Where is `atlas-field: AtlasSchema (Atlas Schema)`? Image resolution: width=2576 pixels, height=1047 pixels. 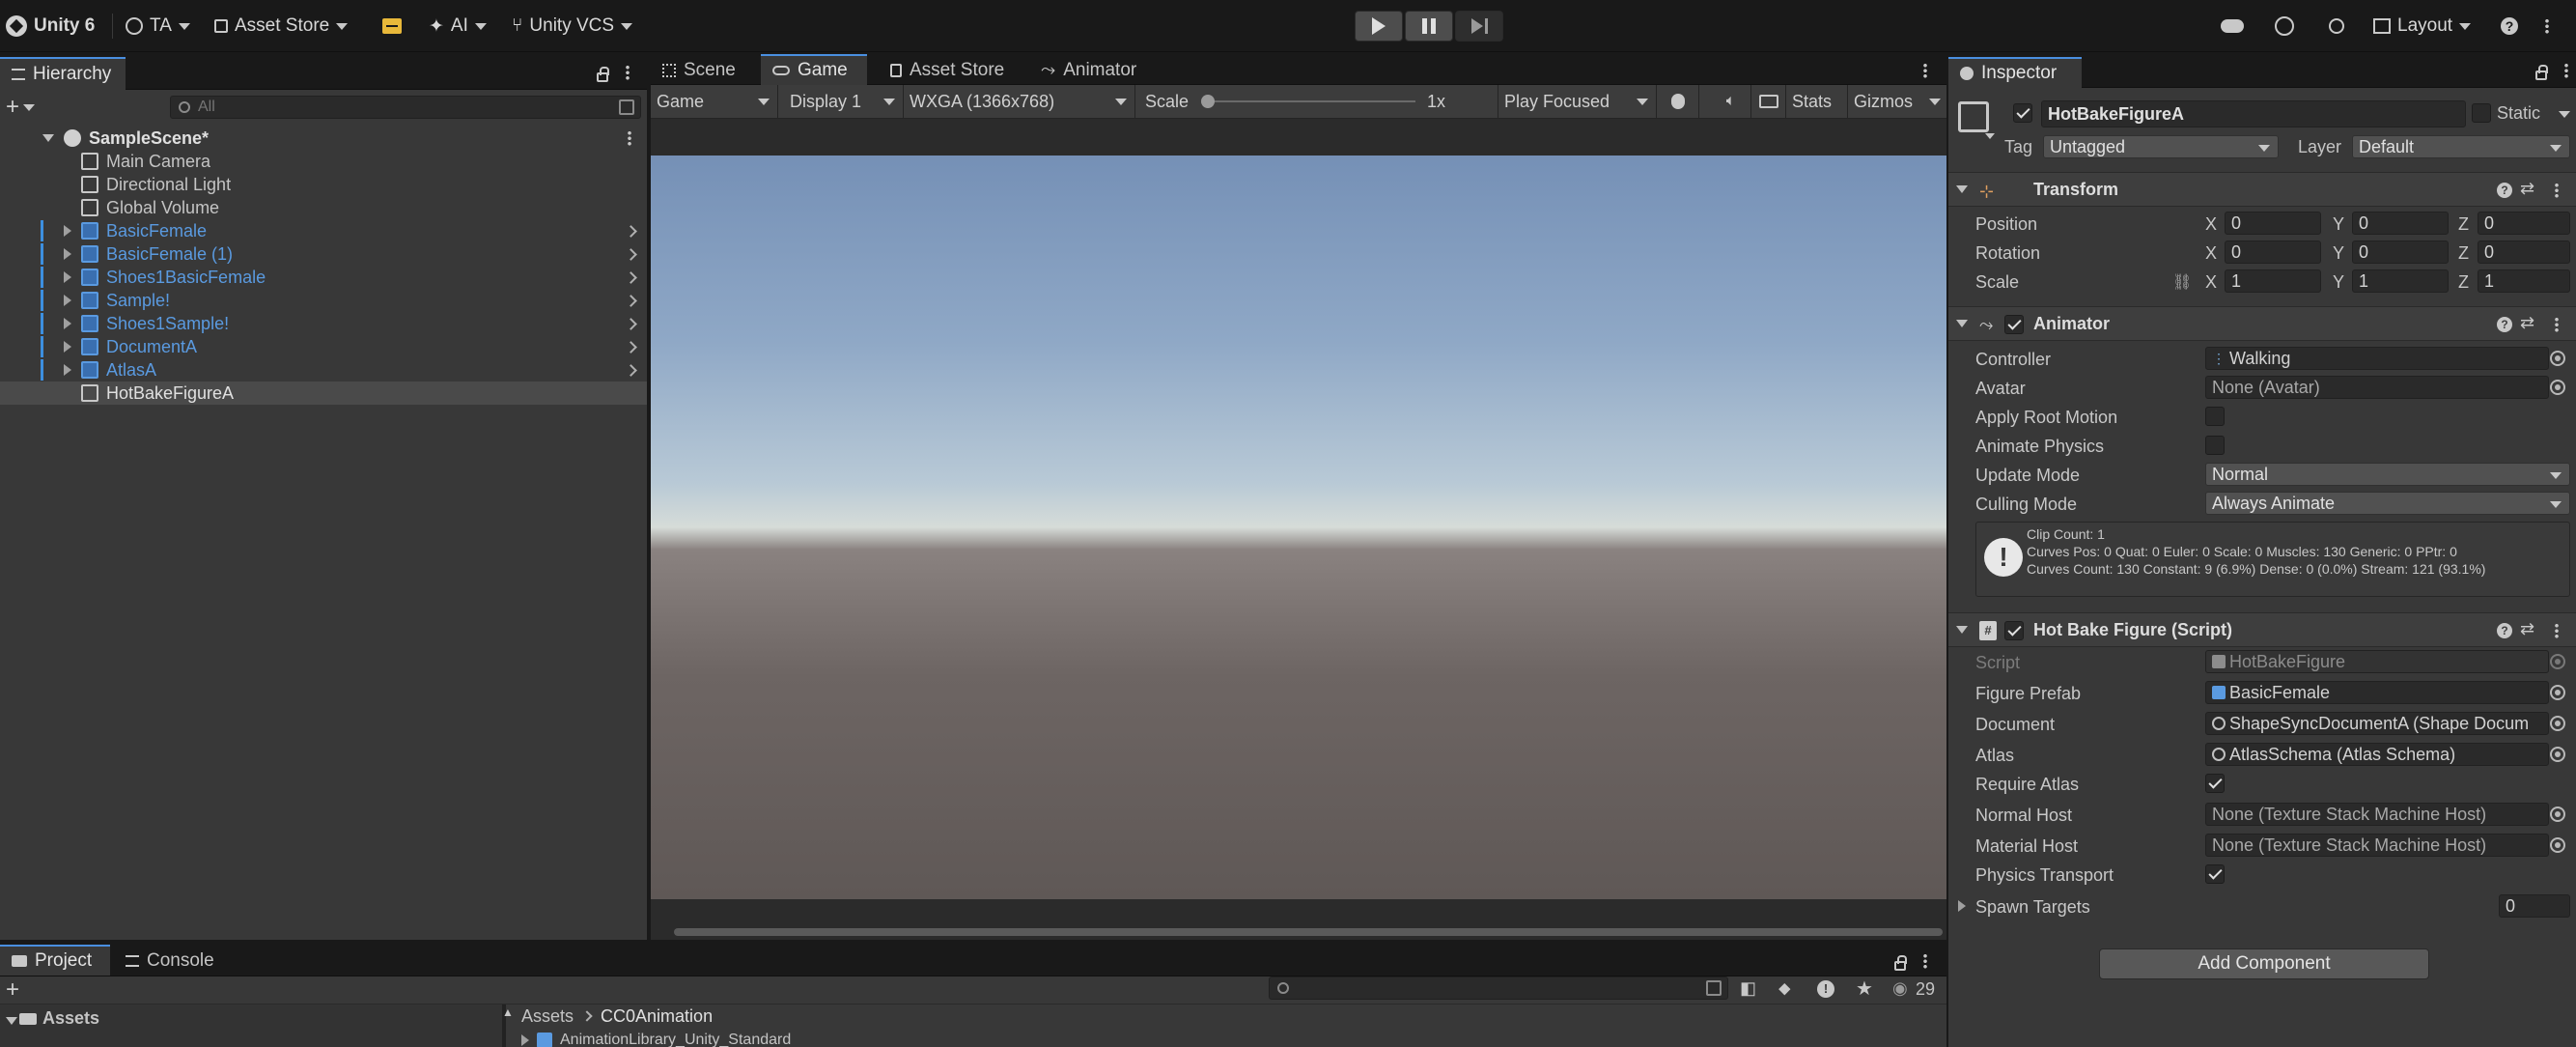
atlas-field: AtlasSchema (Atlas Schema) is located at coordinates (2377, 754).